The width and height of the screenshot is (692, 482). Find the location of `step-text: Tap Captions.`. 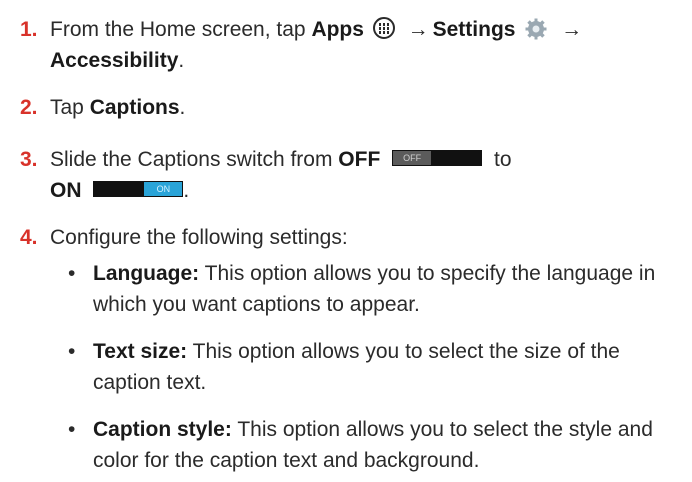

step-text: Tap Captions. is located at coordinates (360, 107).